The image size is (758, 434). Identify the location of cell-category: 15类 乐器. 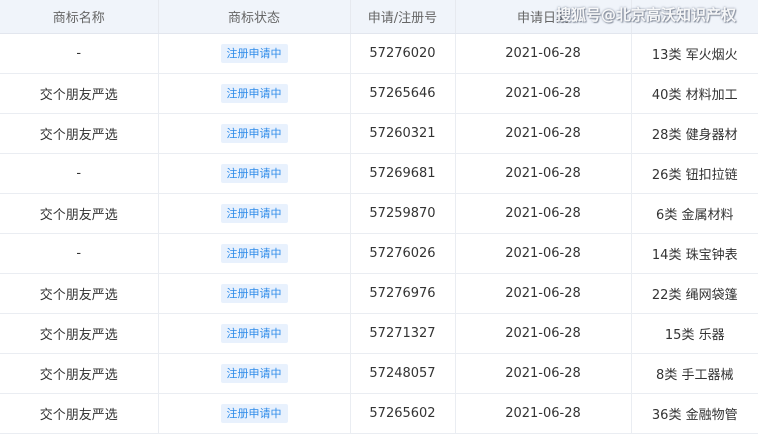
(694, 333).